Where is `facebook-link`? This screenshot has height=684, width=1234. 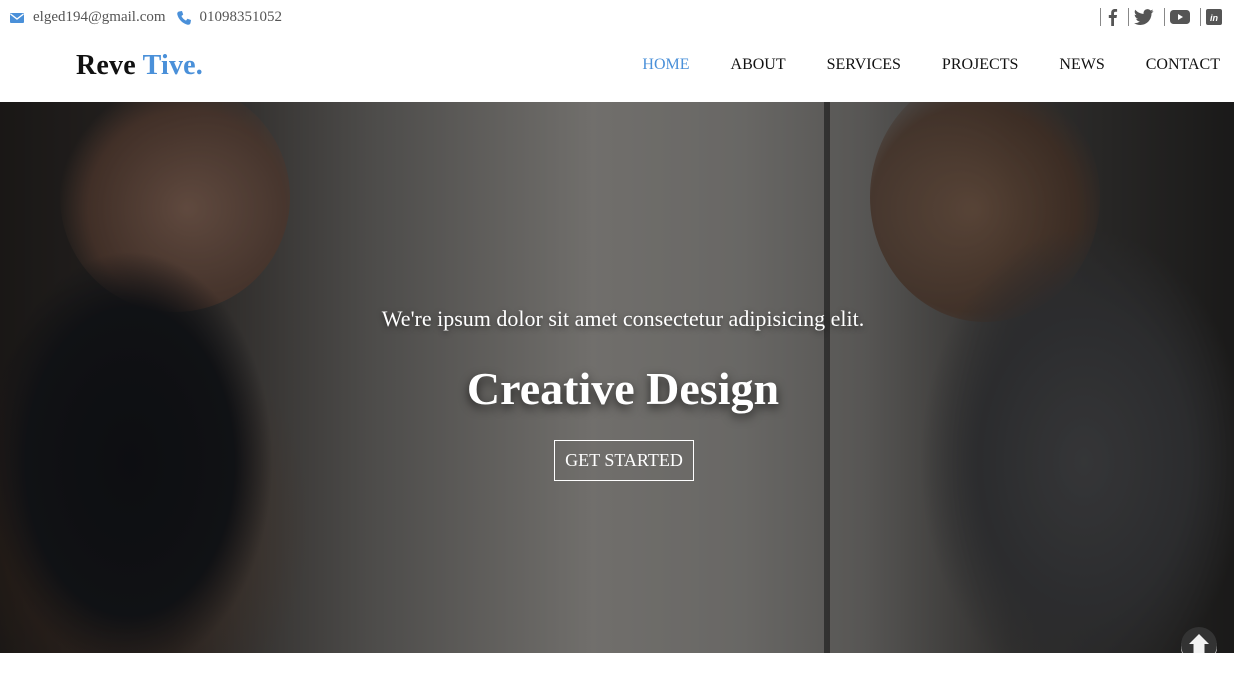
facebook-link is located at coordinates (1109, 17).